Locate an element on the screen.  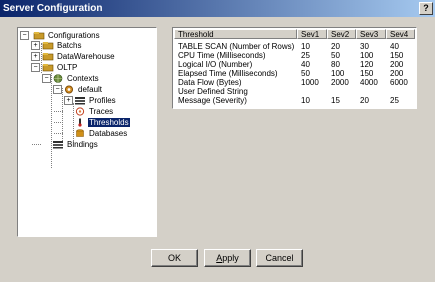
cell-threshold: CPU Time (Milliseconds) is located at coordinates (222, 55).